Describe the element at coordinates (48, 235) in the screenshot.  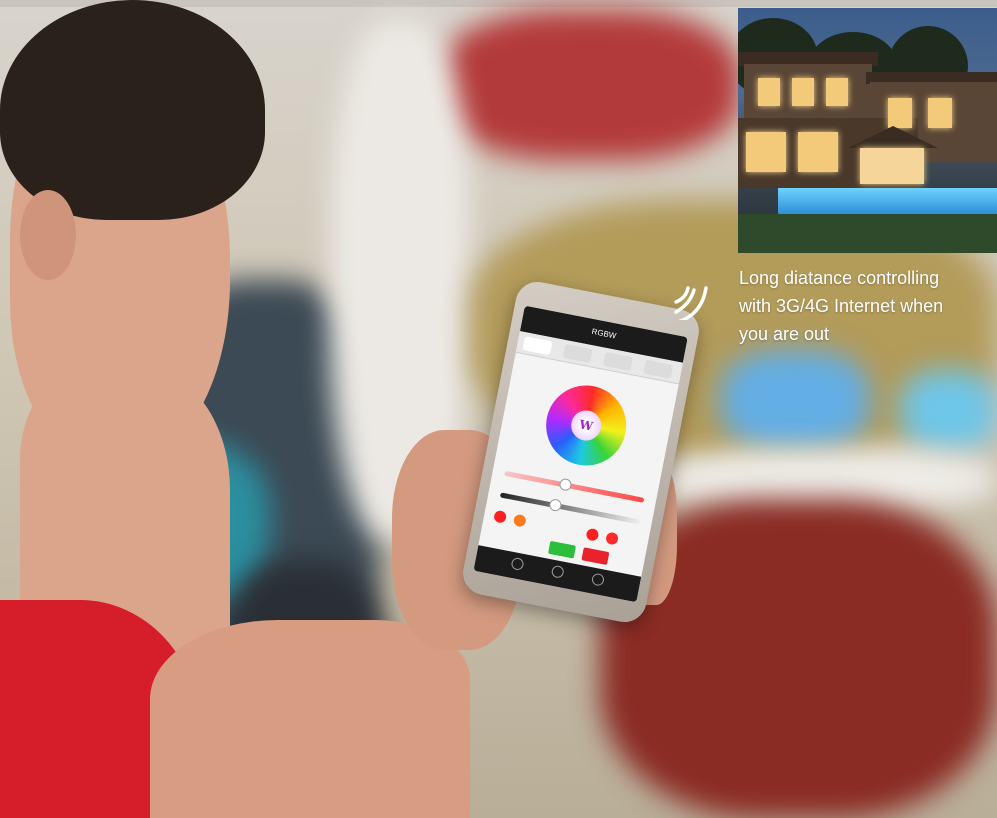
I see `ear` at that location.